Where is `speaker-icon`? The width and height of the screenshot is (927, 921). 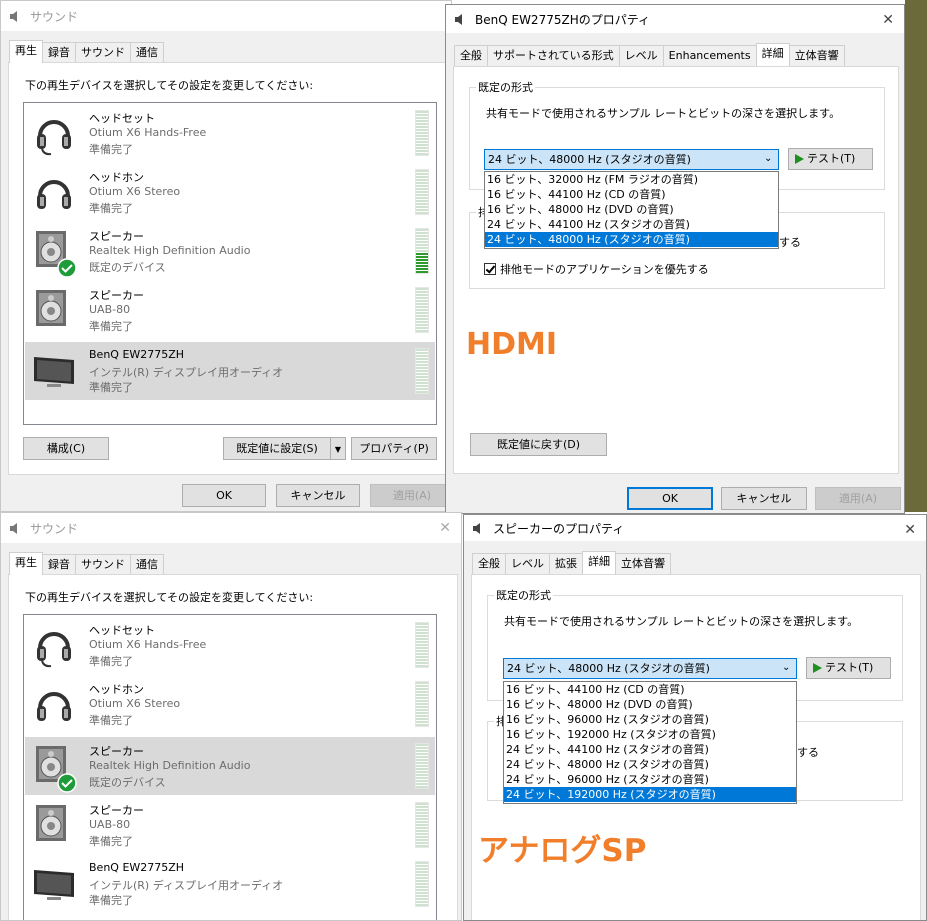
speaker-icon is located at coordinates (51, 308).